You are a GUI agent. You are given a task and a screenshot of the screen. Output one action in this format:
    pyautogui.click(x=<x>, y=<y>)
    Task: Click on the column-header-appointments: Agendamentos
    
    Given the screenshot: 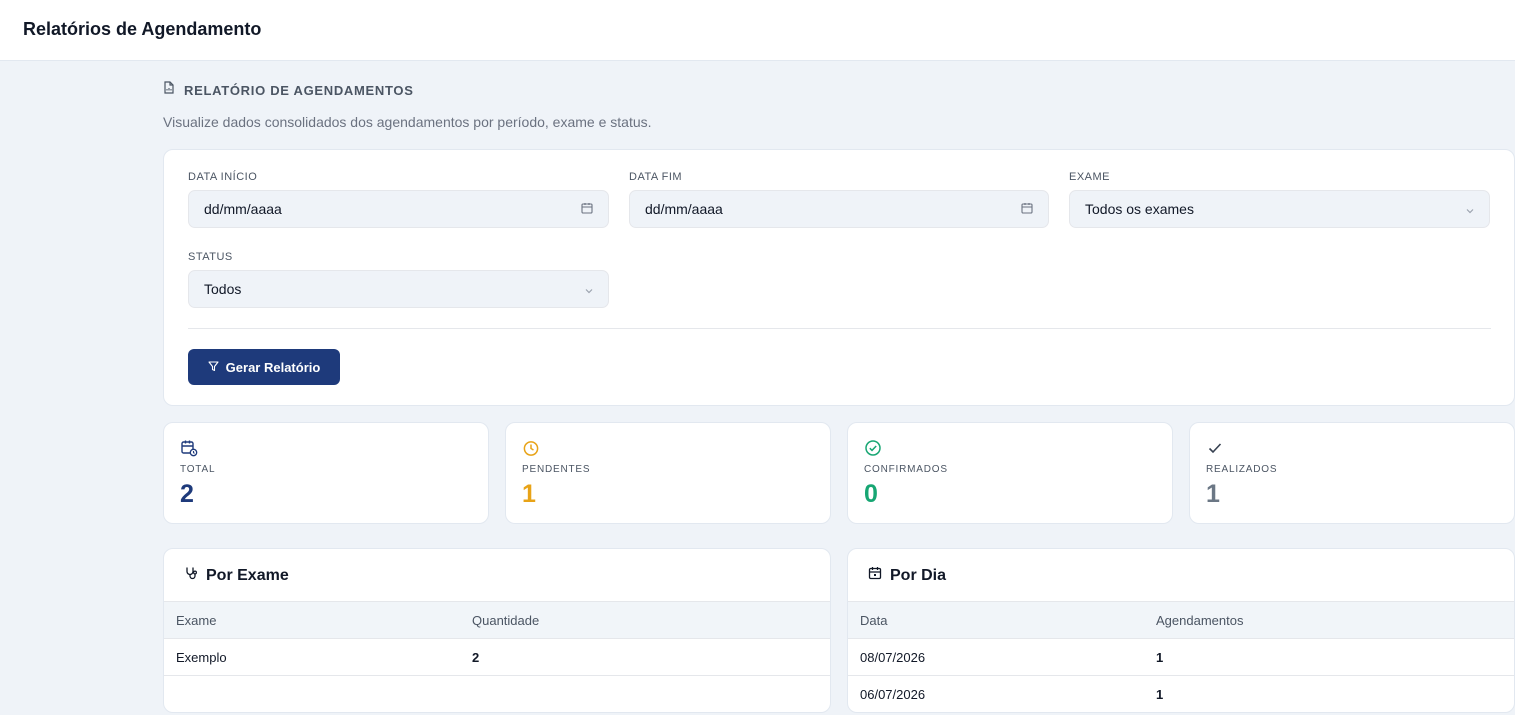 What is the action you would take?
    pyautogui.click(x=1329, y=620)
    